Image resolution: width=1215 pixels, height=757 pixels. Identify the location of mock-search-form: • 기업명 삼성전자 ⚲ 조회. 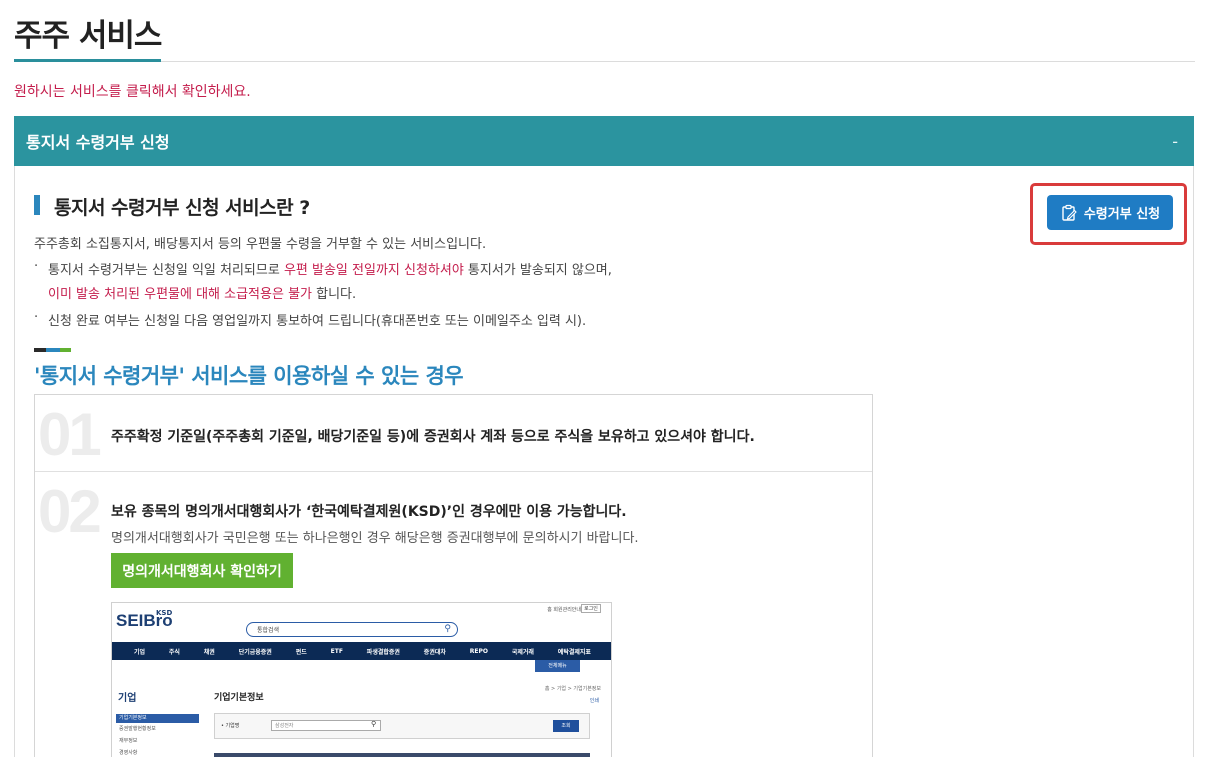
(402, 726).